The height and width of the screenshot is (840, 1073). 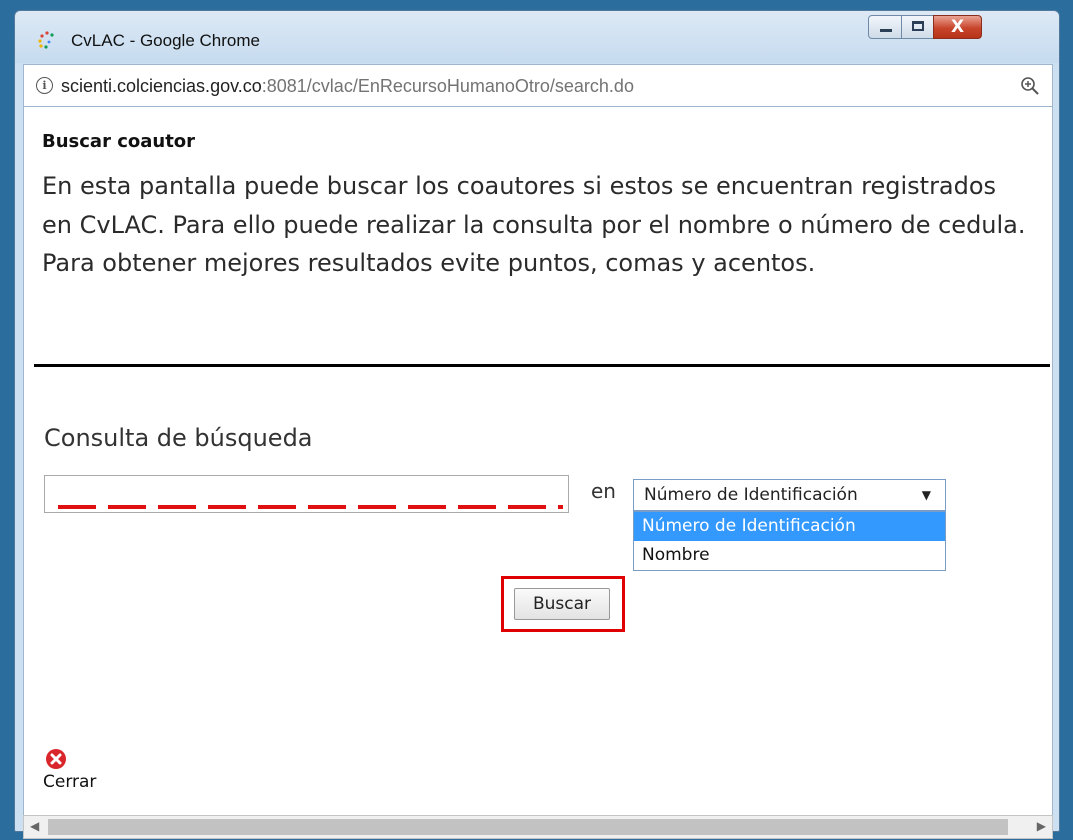 I want to click on scrollbar-thumb, so click(x=528, y=827).